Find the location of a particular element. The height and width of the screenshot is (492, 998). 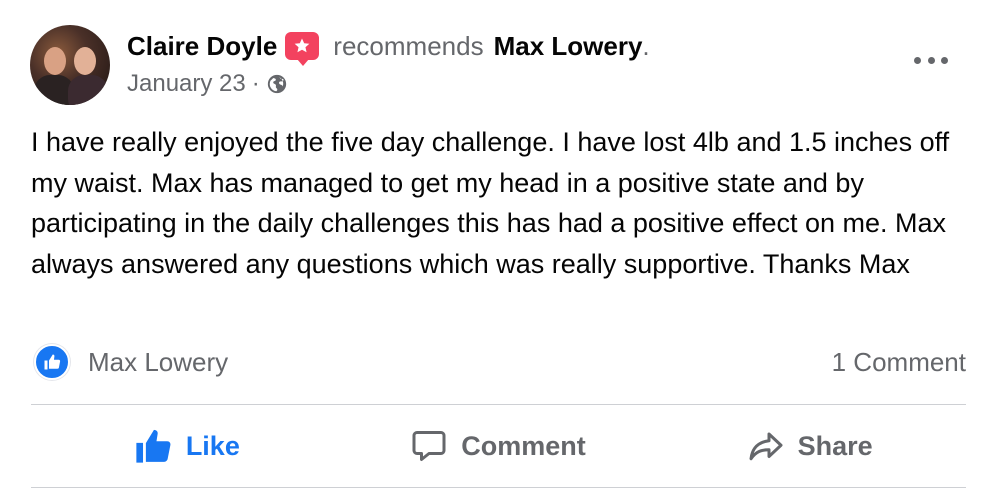

more-options-button is located at coordinates (931, 60).